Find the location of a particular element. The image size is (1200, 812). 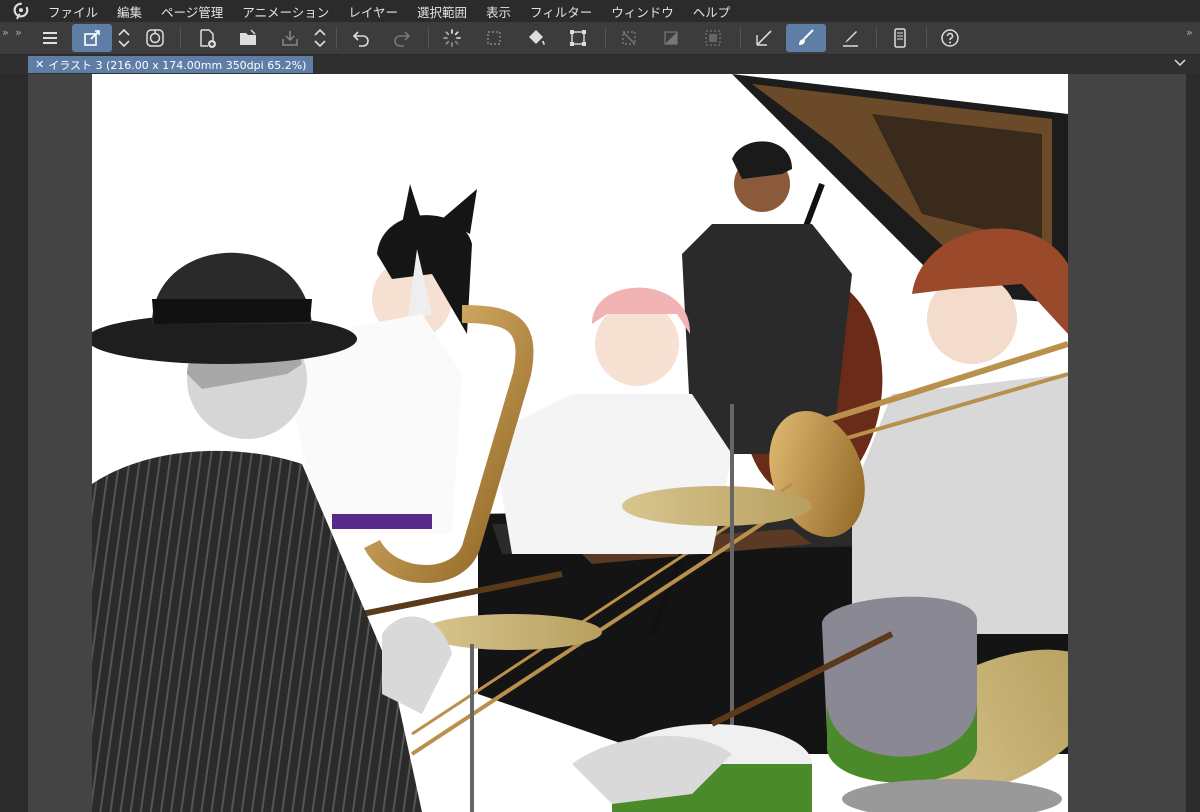

tom-drum is located at coordinates (899, 676).